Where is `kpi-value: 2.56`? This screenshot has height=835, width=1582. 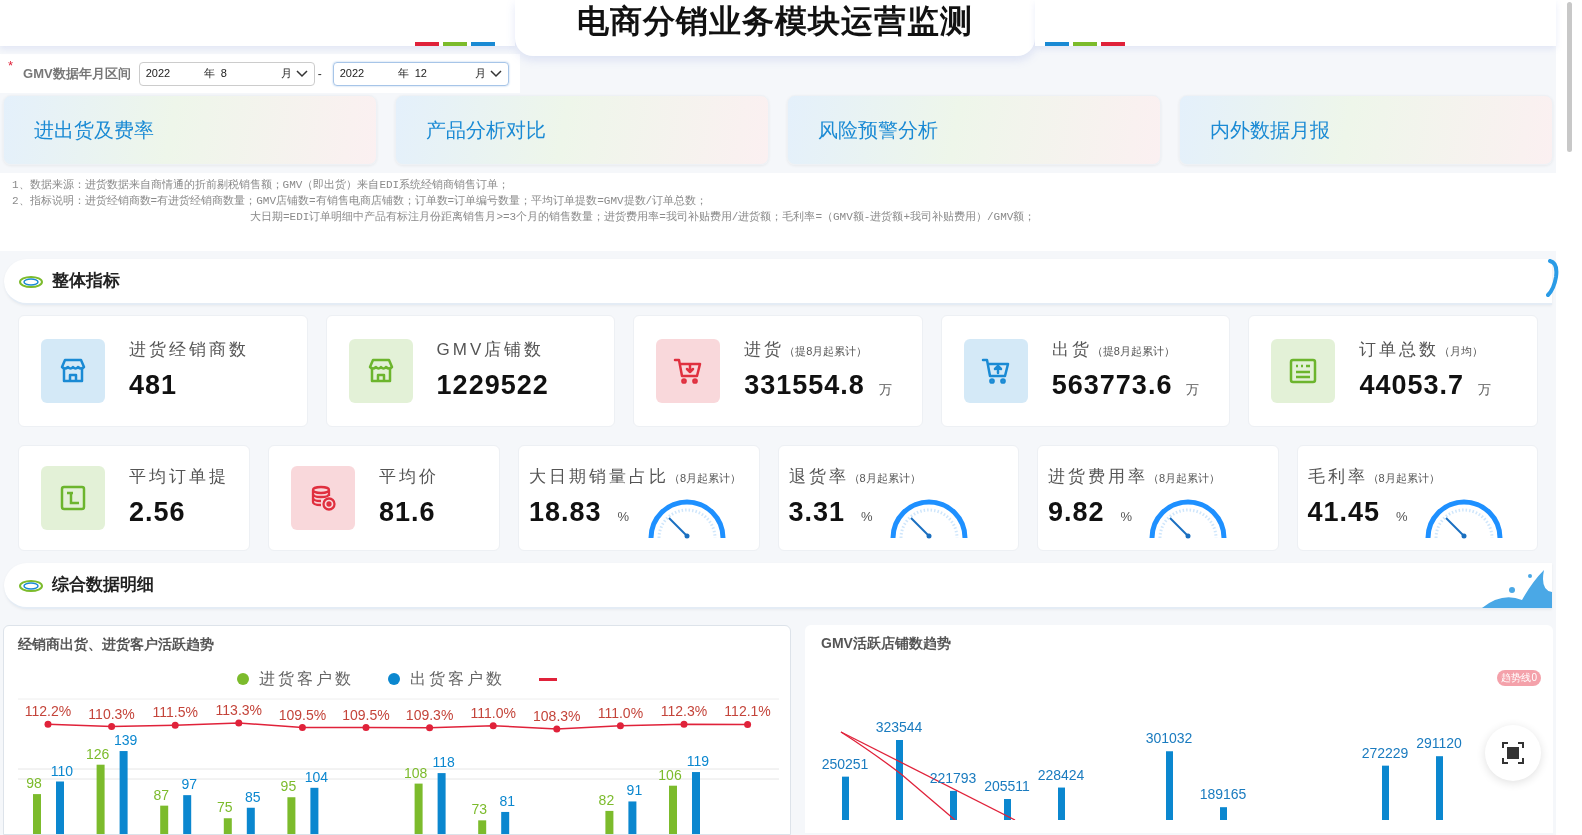 kpi-value: 2.56 is located at coordinates (157, 512).